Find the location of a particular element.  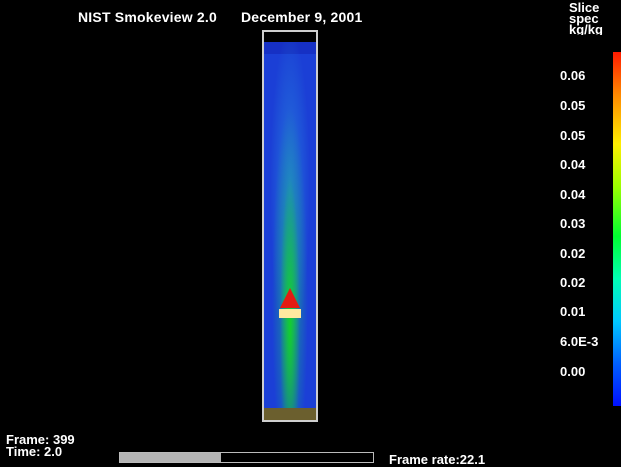

smoke-plume is located at coordinates (290, 225).